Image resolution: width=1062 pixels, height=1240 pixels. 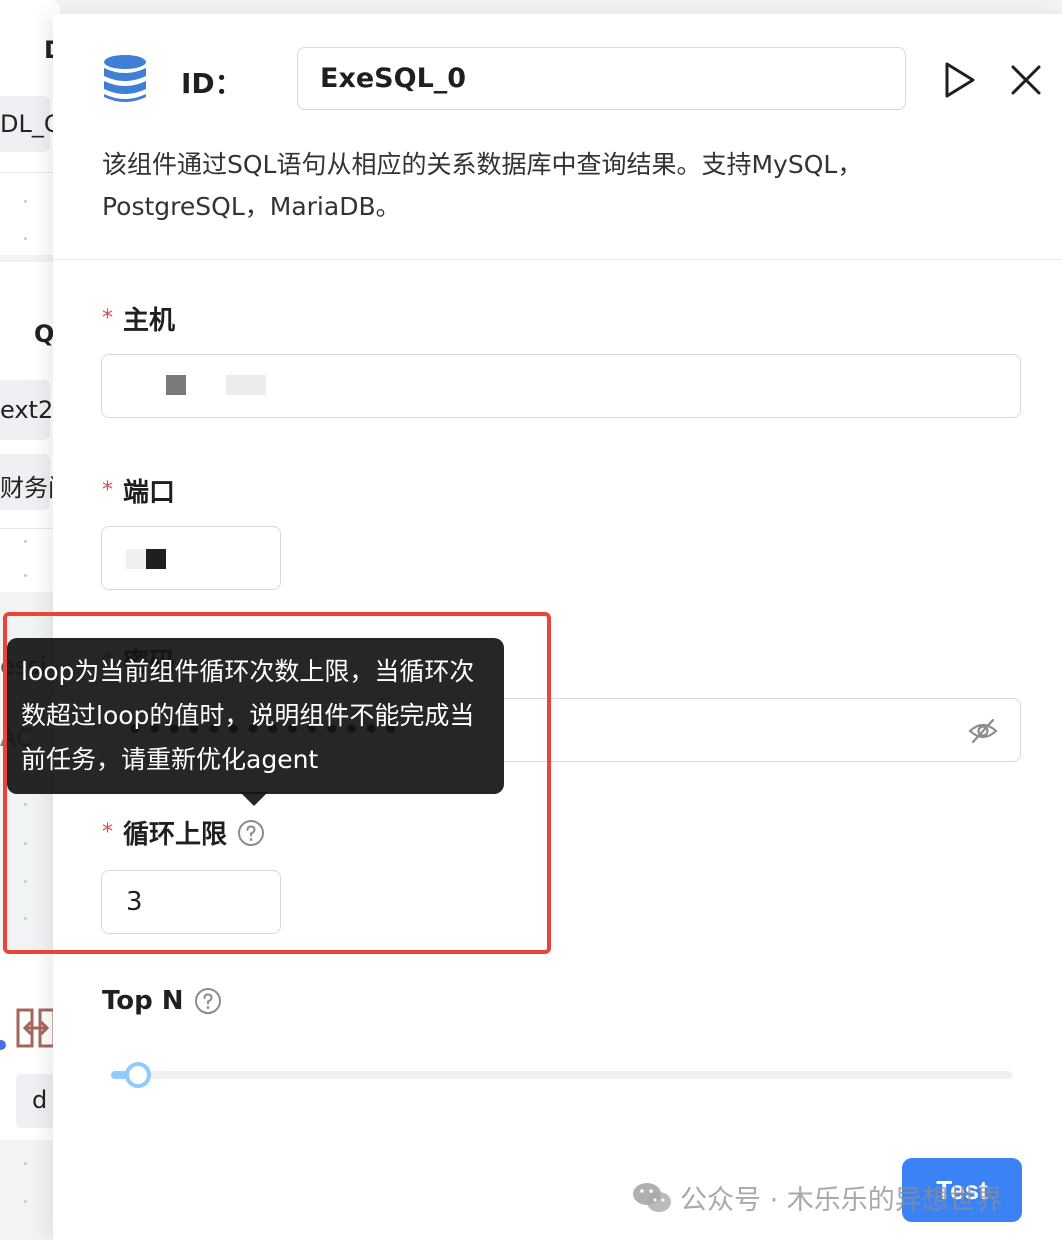 I want to click on canvas-node-text: DL_G, so click(x=30, y=124).